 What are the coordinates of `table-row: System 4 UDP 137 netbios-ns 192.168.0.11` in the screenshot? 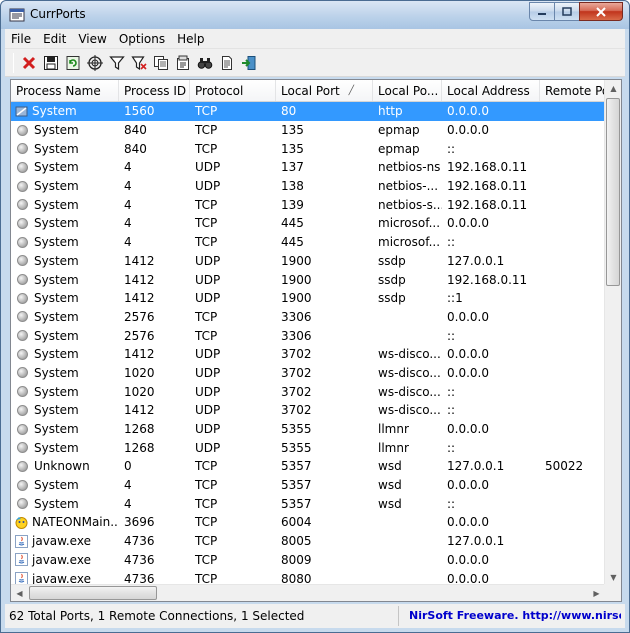 It's located at (308, 167).